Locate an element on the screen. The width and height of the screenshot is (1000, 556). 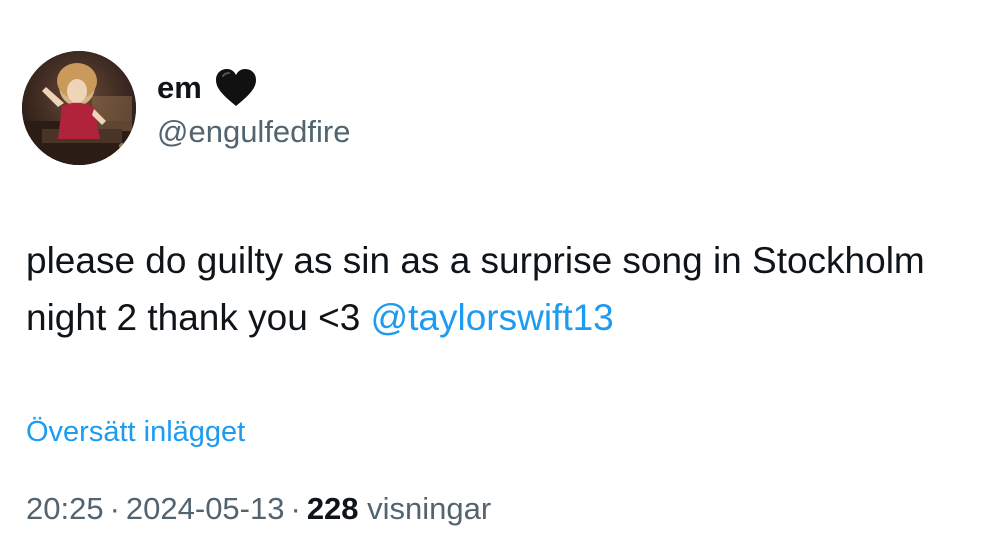
display-name: em is located at coordinates (179, 88).